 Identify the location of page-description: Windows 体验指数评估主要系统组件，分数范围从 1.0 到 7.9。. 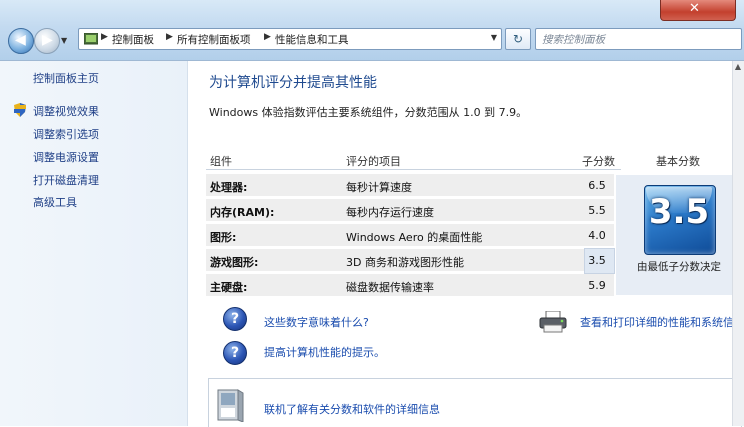
(368, 112).